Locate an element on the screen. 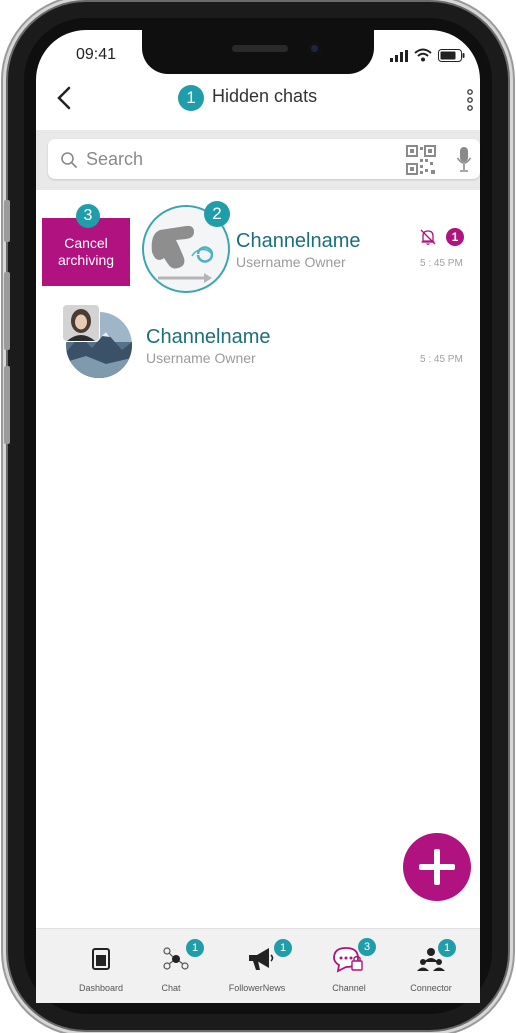 The height and width of the screenshot is (1033, 516). annotation-badge-1: 1 is located at coordinates (191, 98).